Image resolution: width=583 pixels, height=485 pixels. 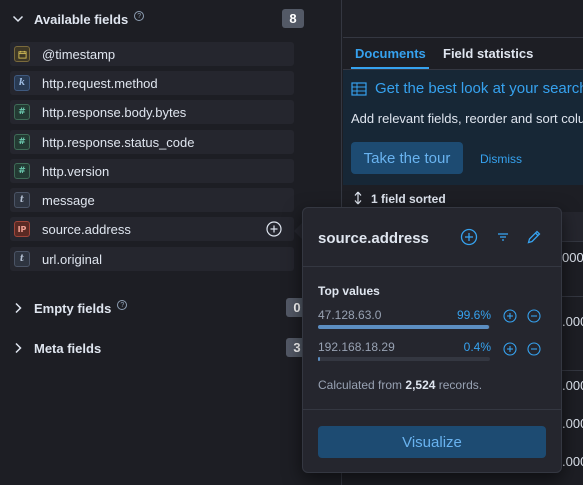 I want to click on add-field-icon, so click(x=274, y=229).